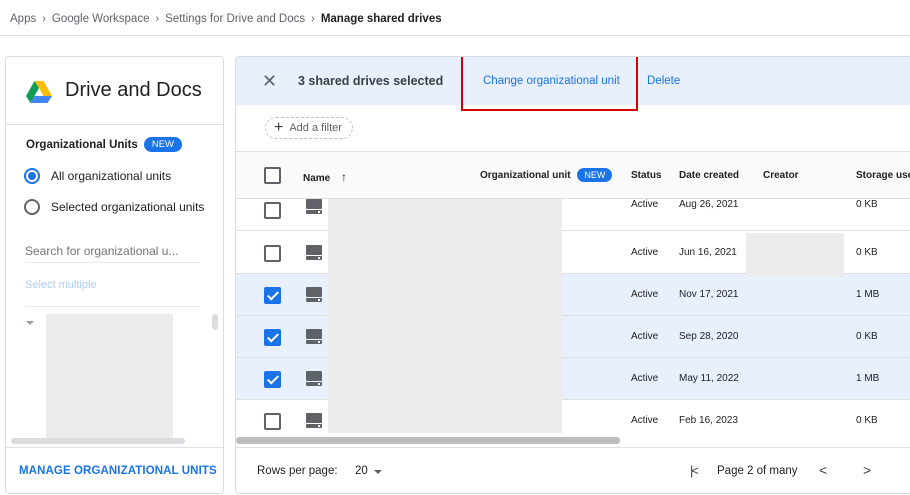  I want to click on row-date-created: Sep 28, 2020, so click(709, 336).